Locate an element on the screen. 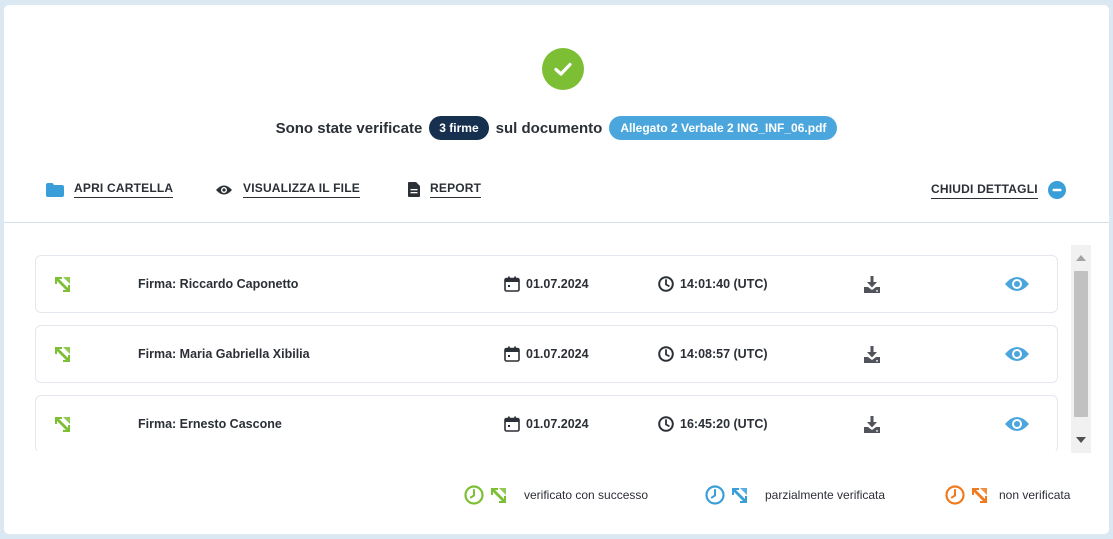 This screenshot has height=539, width=1113. summary-prefix: Sono state verificate is located at coordinates (349, 128).